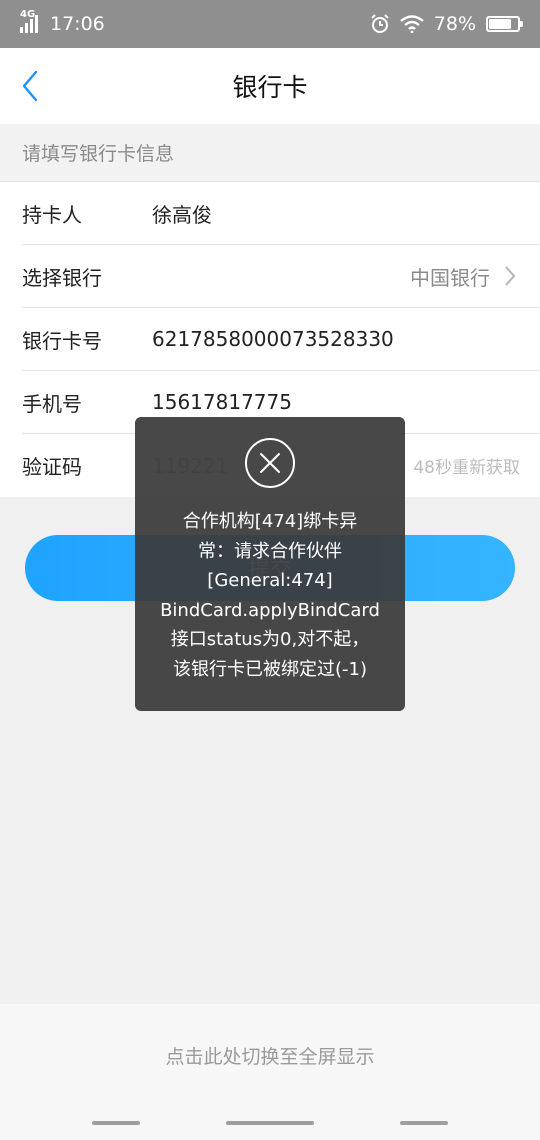 The width and height of the screenshot is (540, 1140). What do you see at coordinates (270, 1123) in the screenshot?
I see `nav-handle-center` at bounding box center [270, 1123].